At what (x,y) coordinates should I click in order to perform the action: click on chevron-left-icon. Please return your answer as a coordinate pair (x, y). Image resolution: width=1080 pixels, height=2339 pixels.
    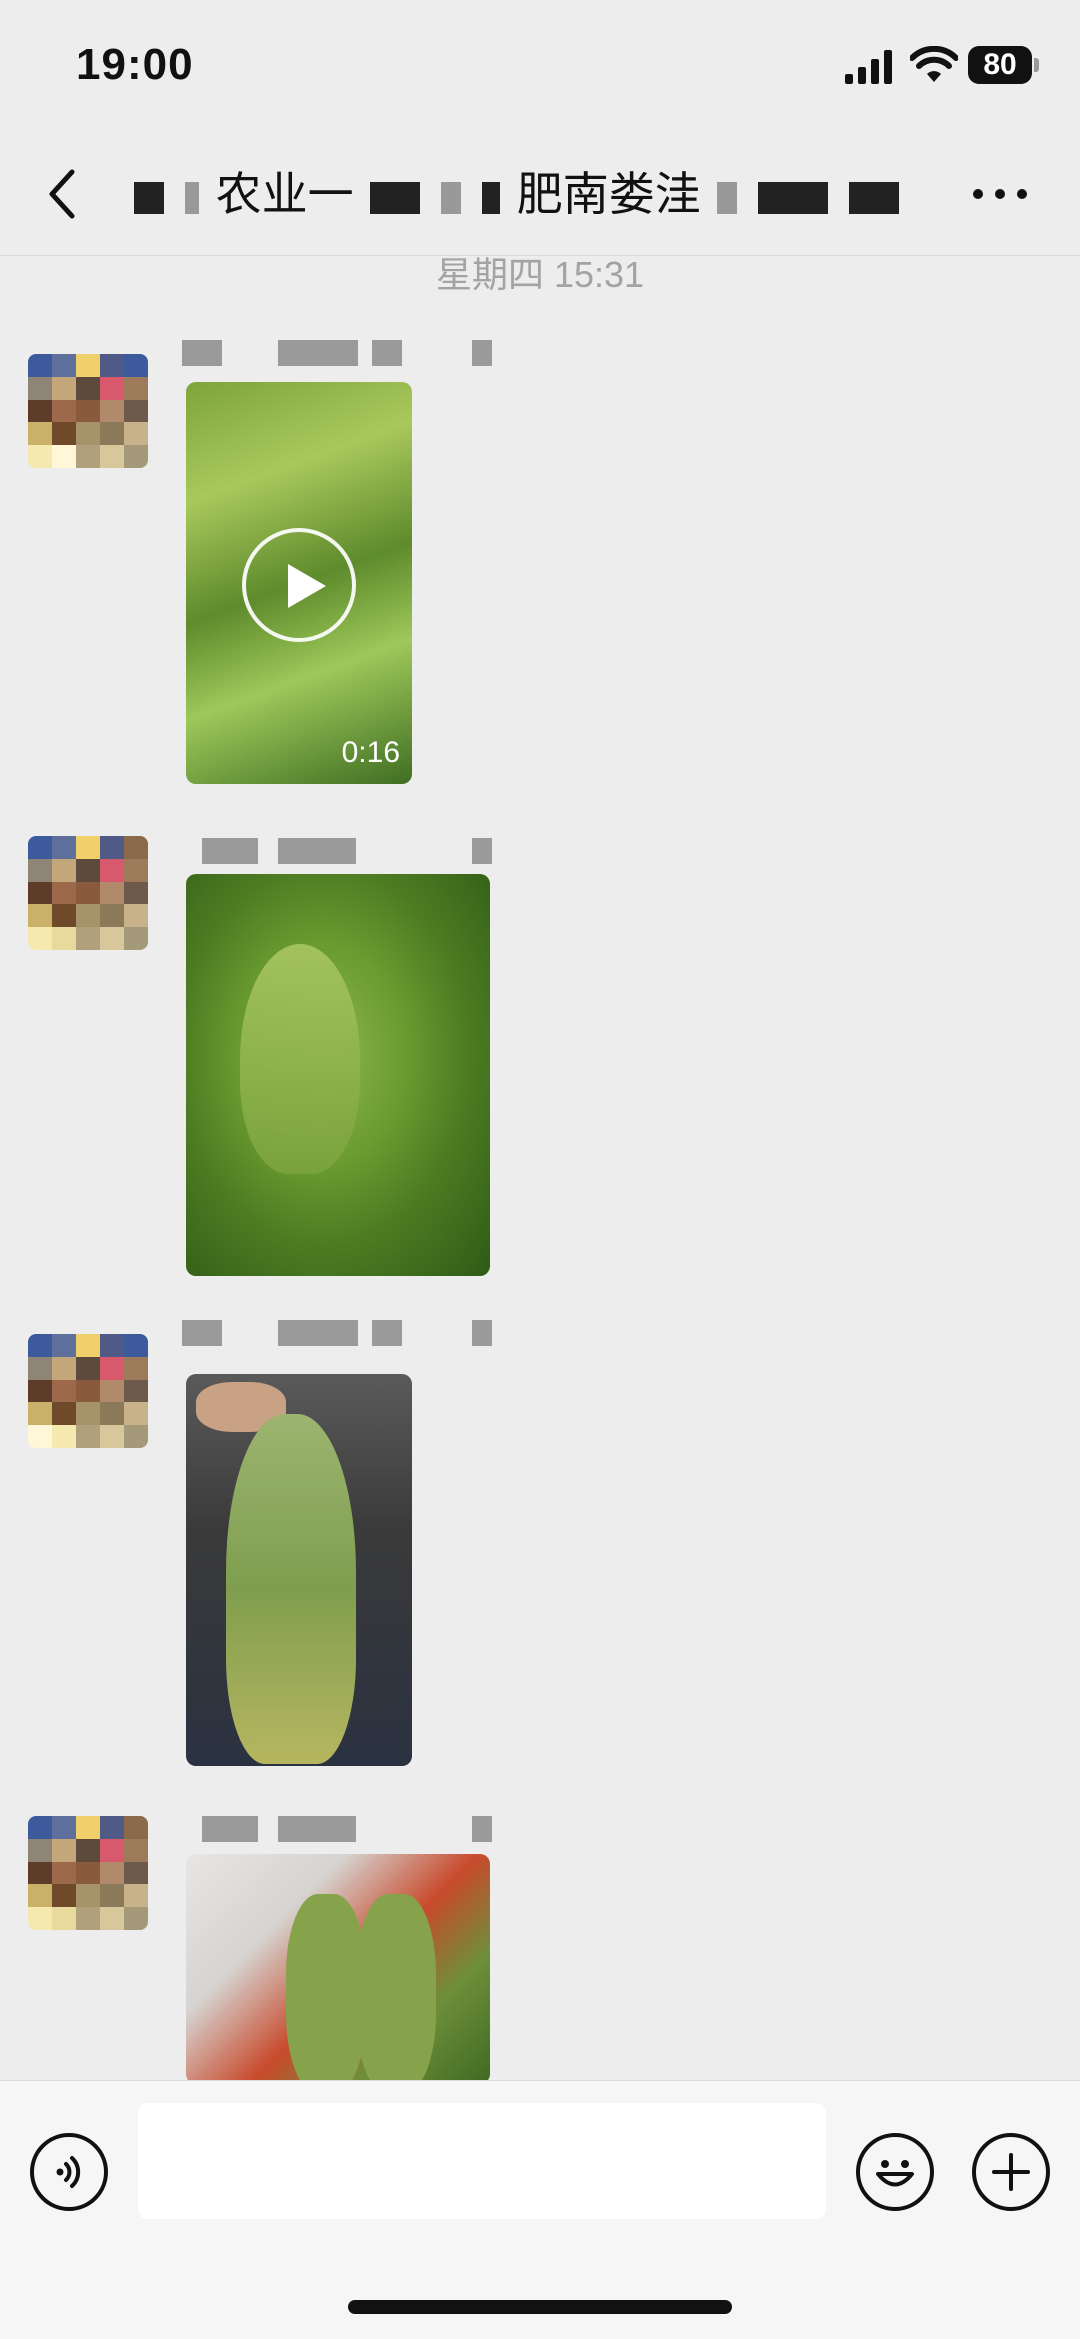
    Looking at the image, I should click on (63, 194).